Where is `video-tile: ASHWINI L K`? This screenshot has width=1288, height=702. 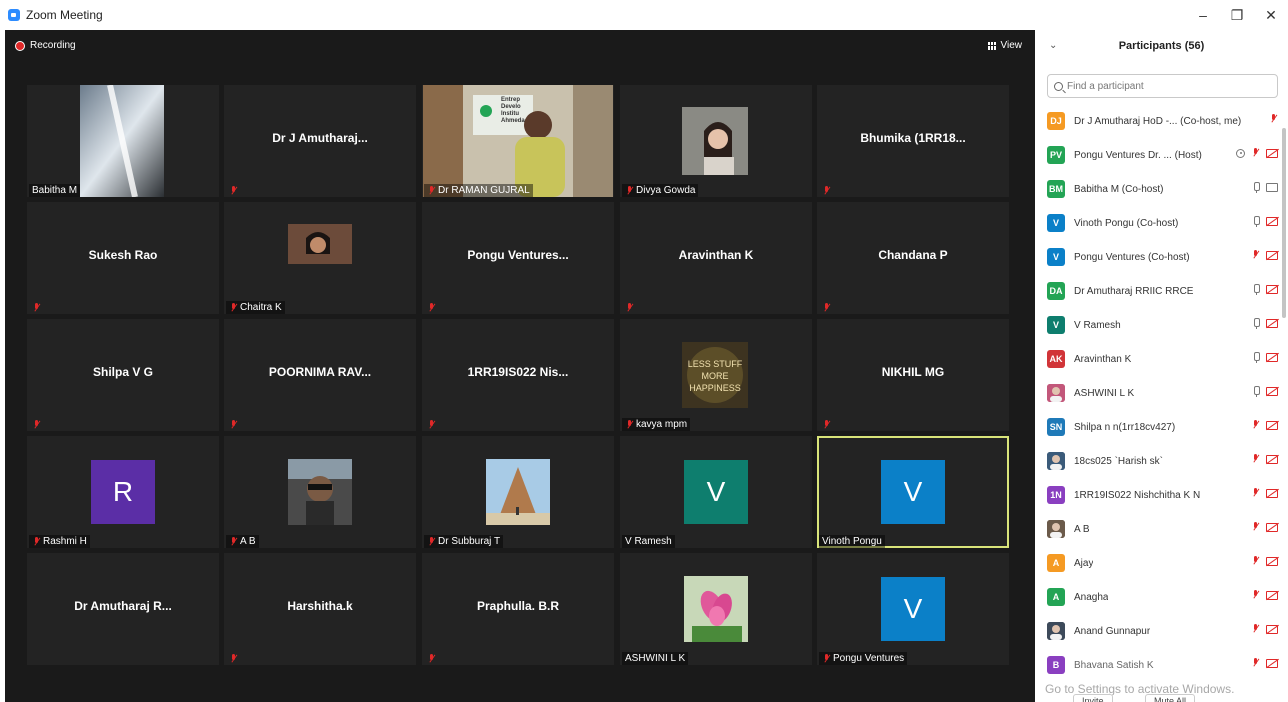 video-tile: ASHWINI L K is located at coordinates (716, 609).